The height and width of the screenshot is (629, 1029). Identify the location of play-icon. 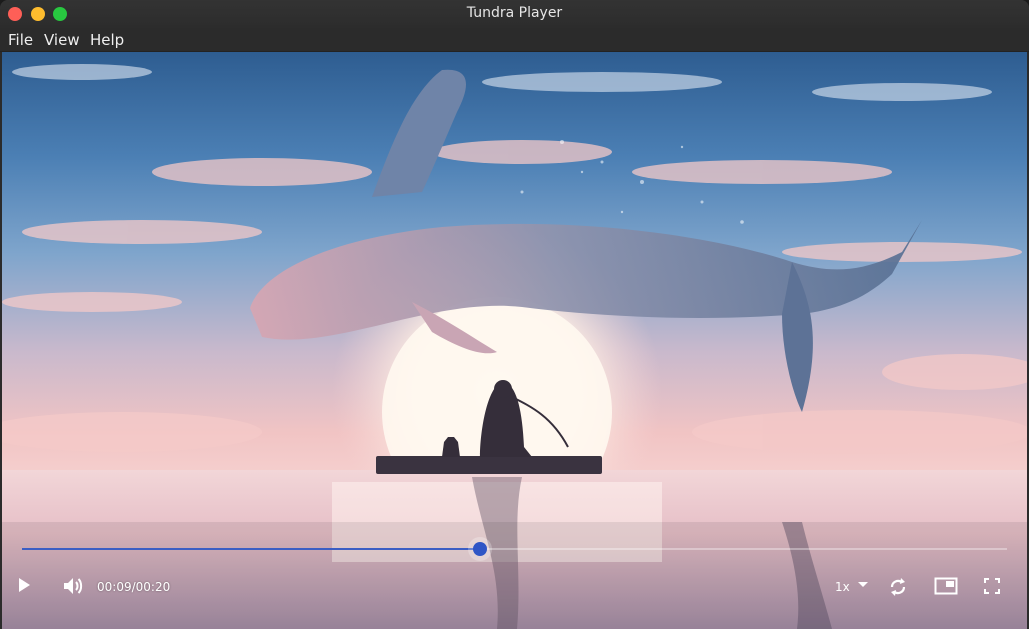
(24, 585).